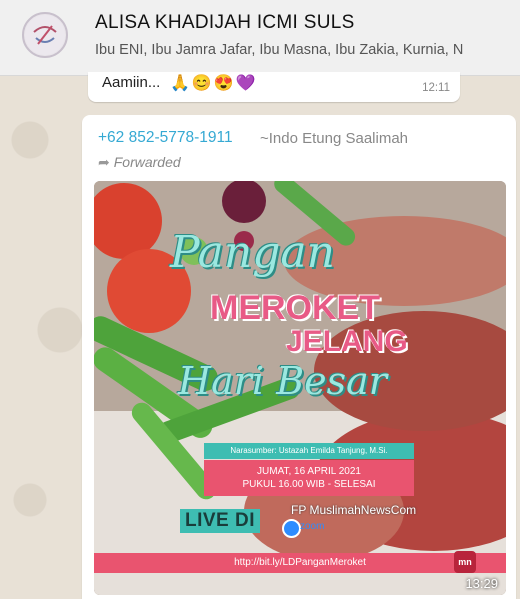  I want to click on poster-link: http://bit.ly/LDPanganMeroket, so click(300, 563).